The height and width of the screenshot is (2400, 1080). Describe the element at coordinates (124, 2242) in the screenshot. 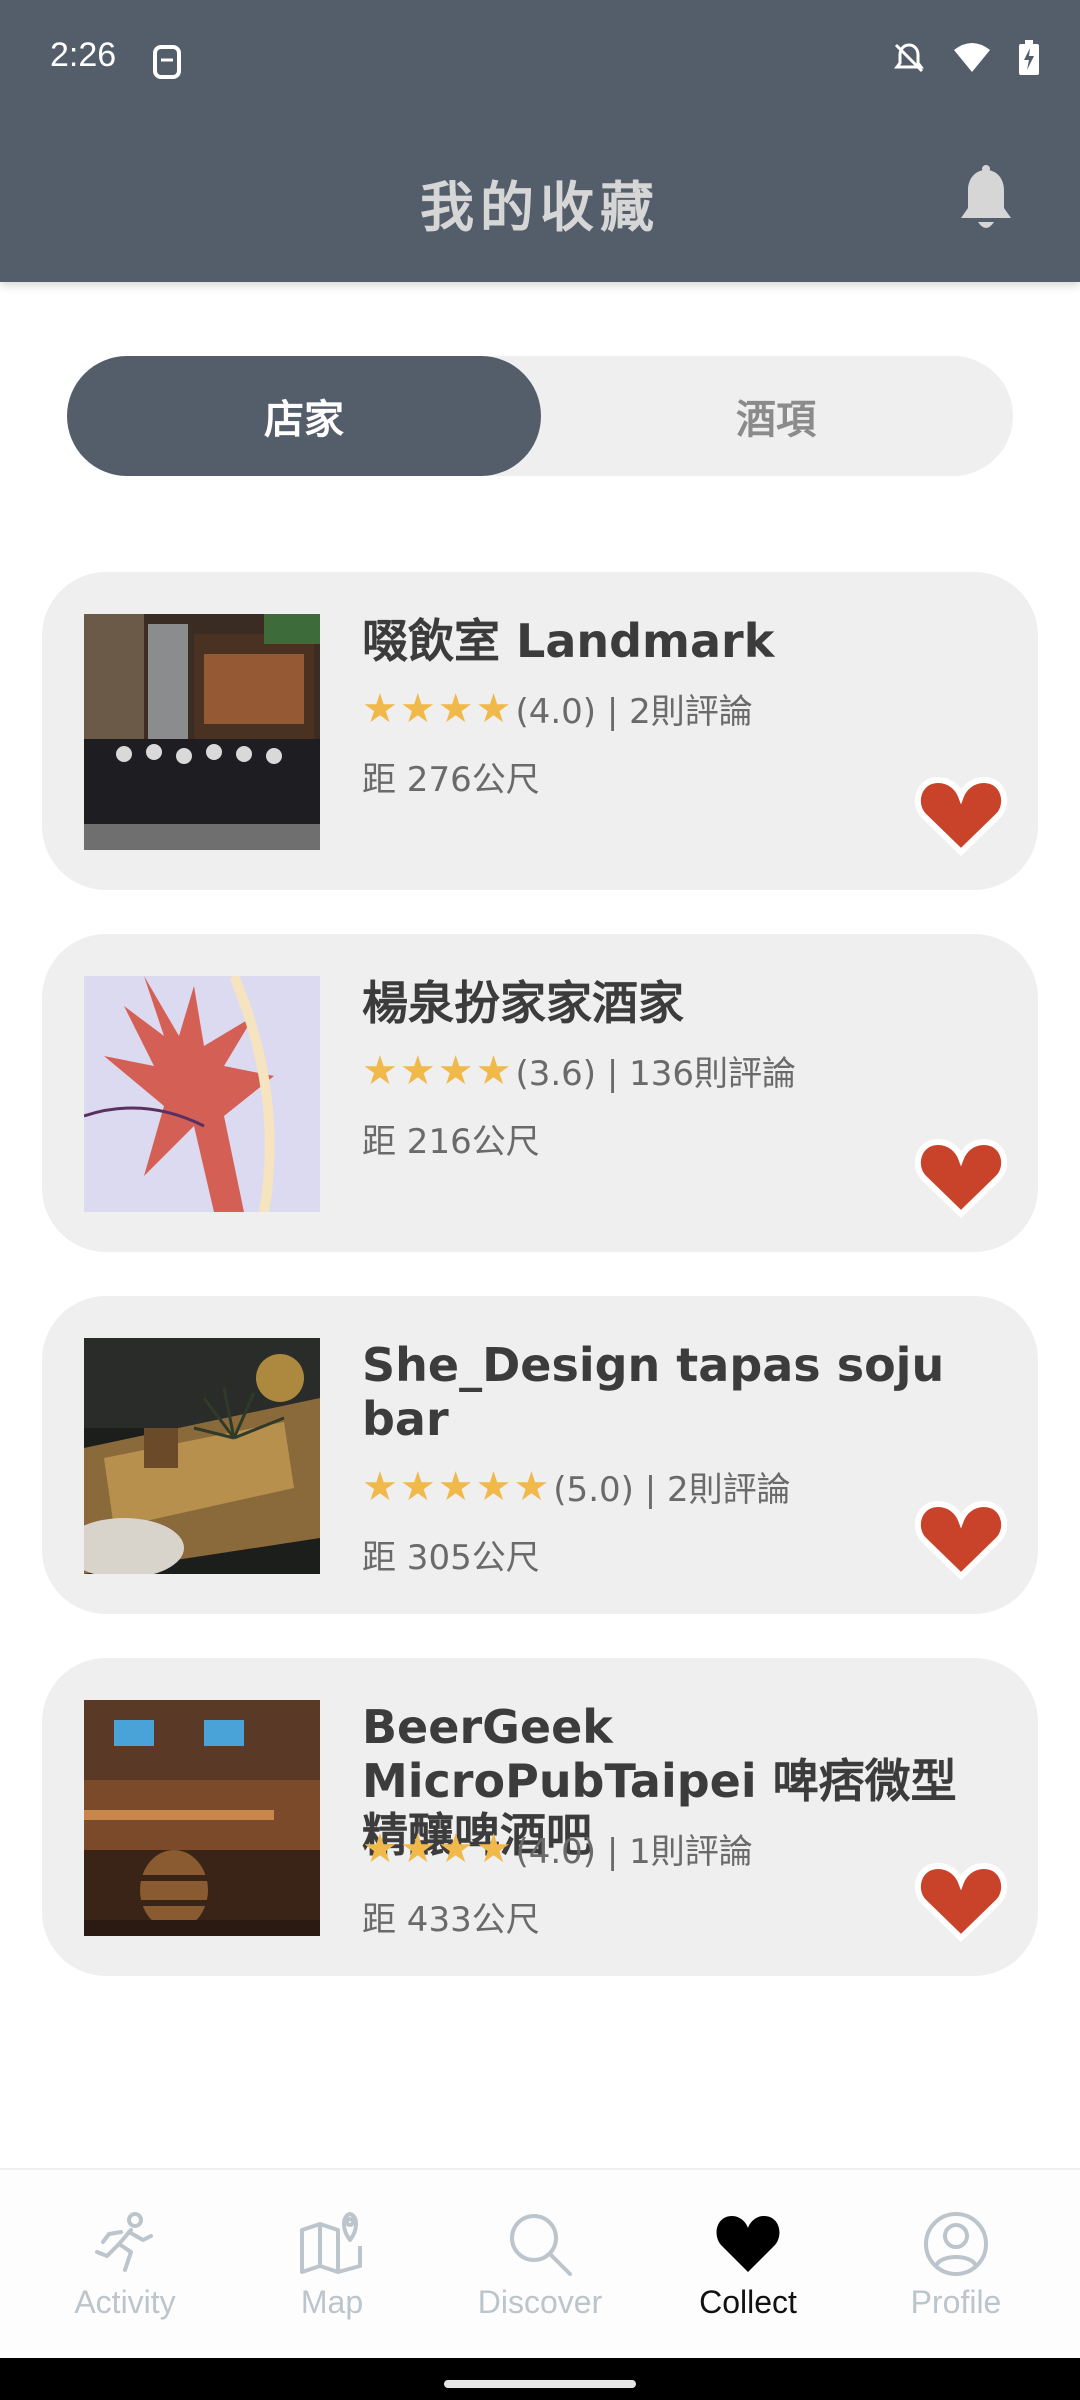

I see `running-person-icon` at that location.